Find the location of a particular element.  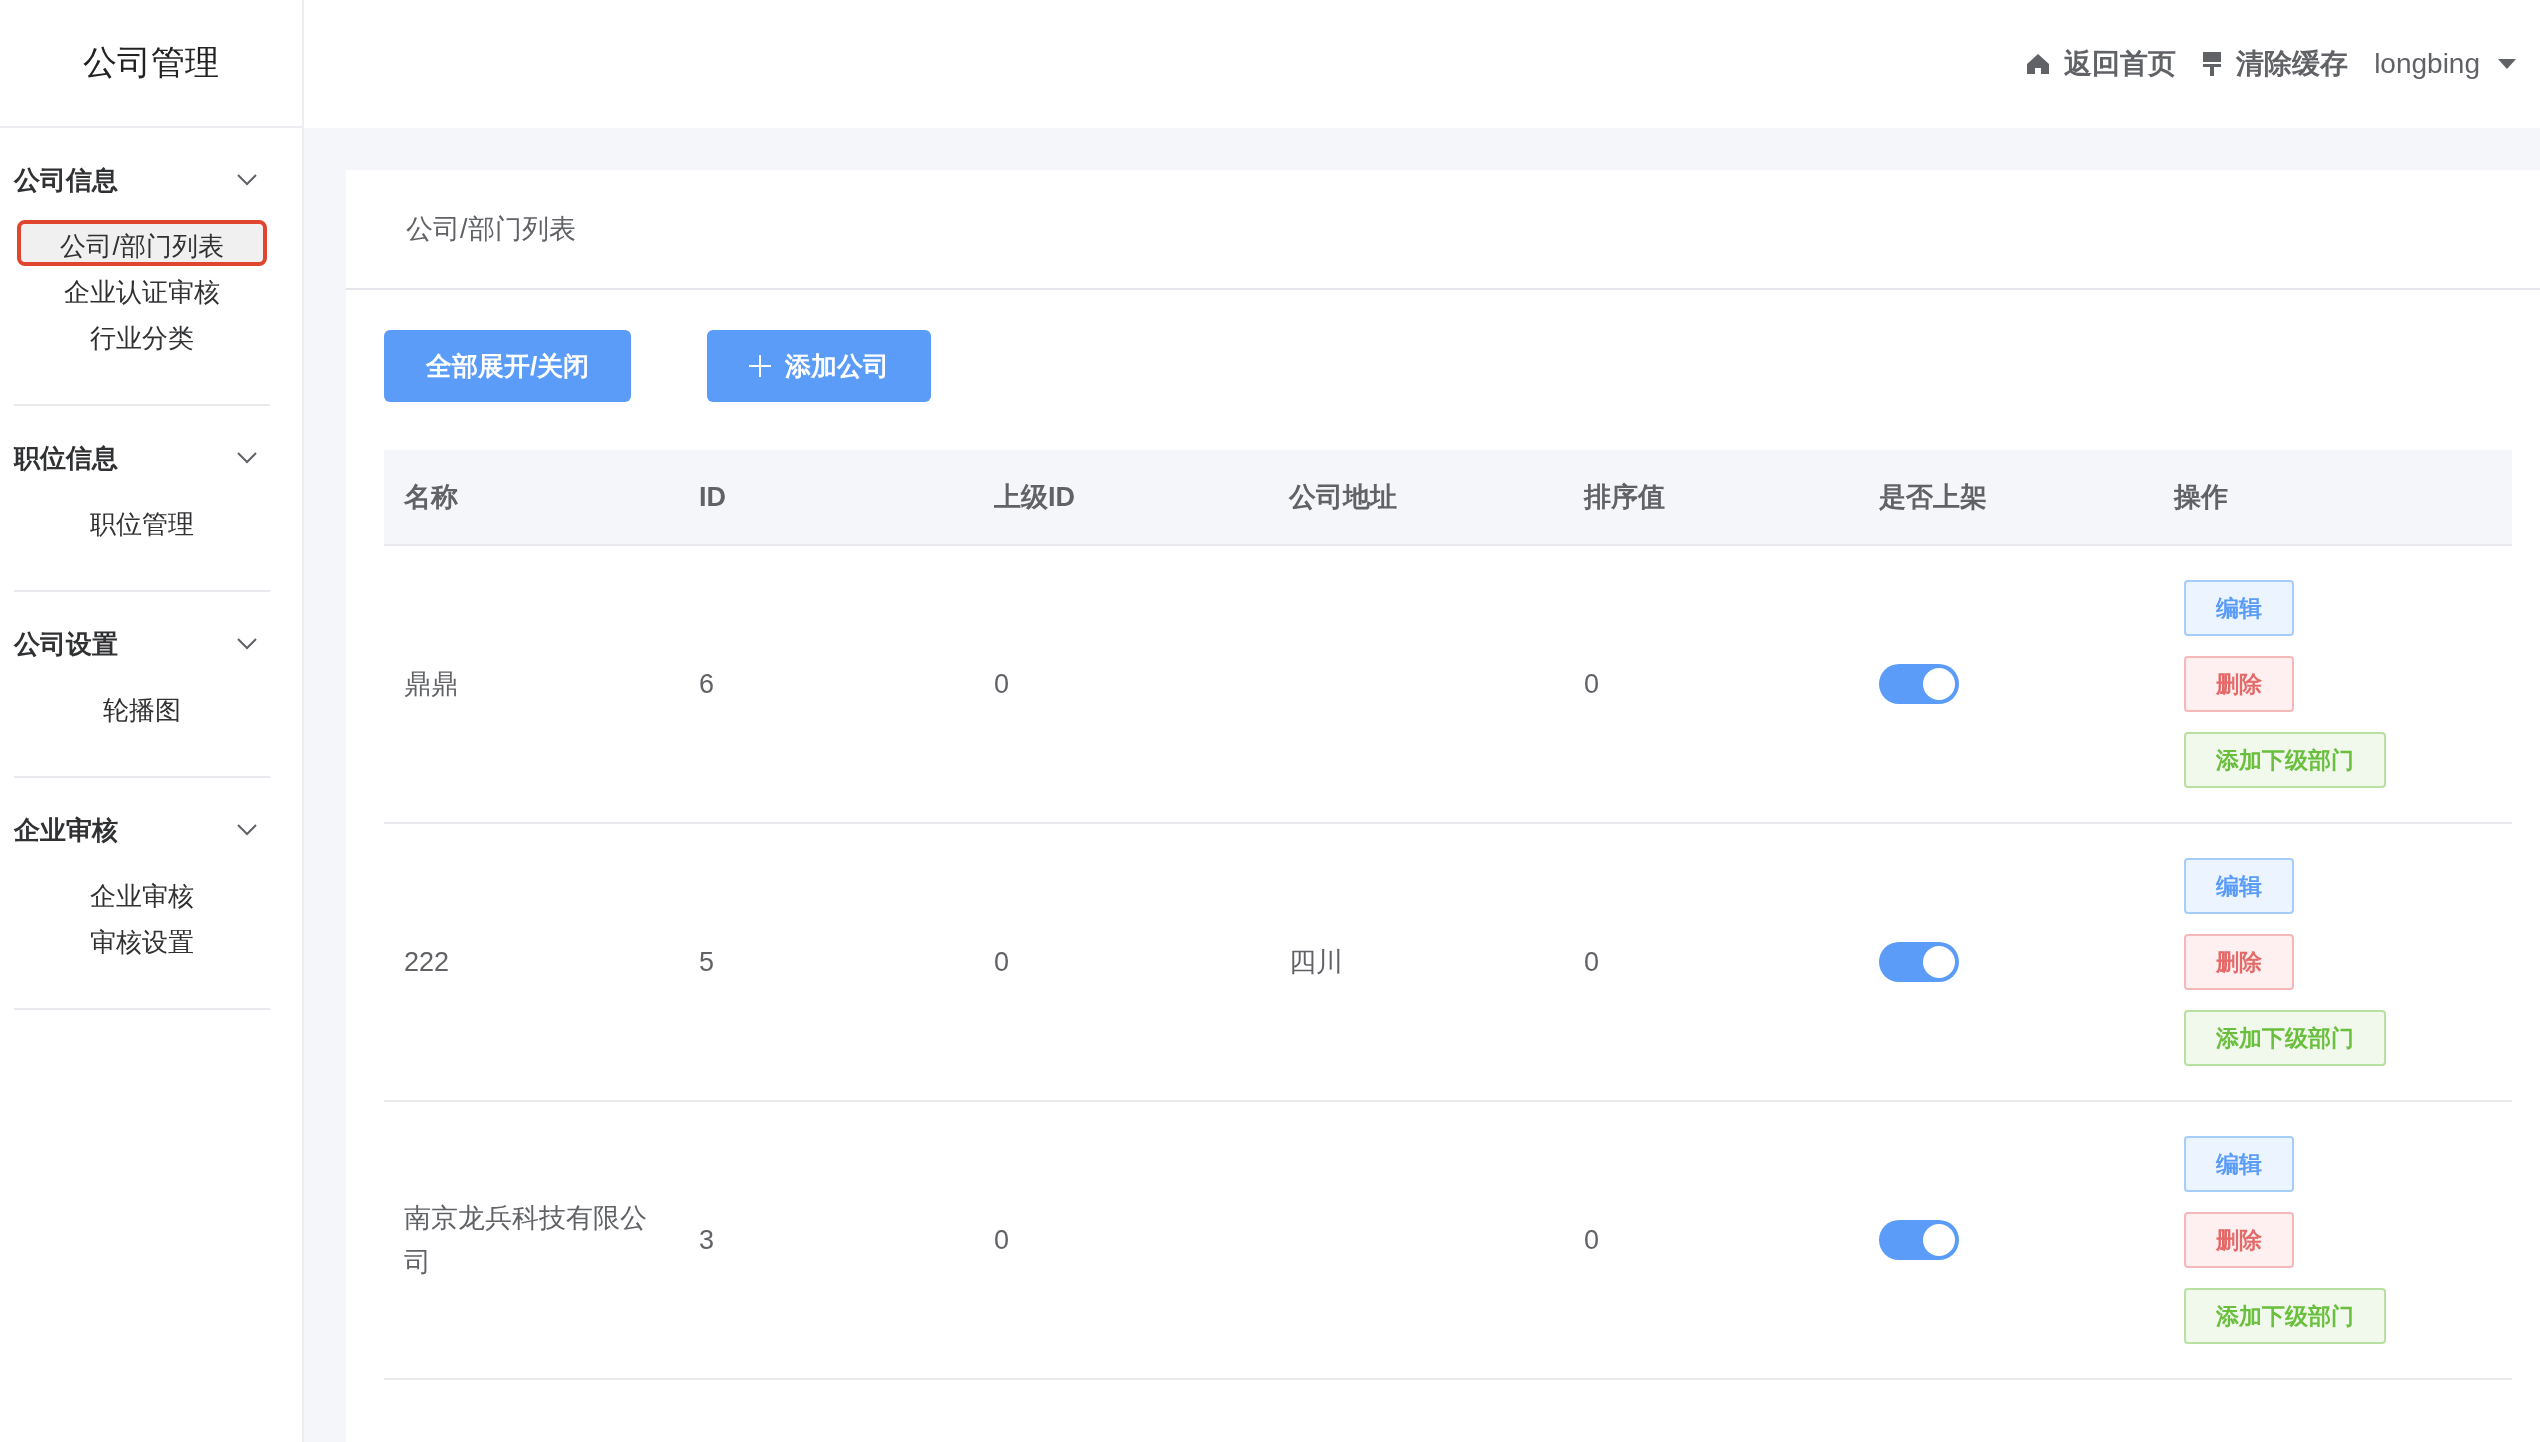

table-cell-text: 3 is located at coordinates (707, 1240).